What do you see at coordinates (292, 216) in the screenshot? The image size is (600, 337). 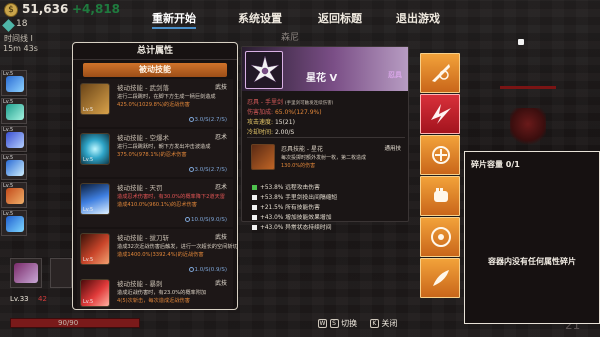 I see `bonus-line: +43.0% 增加技能效果增加` at bounding box center [292, 216].